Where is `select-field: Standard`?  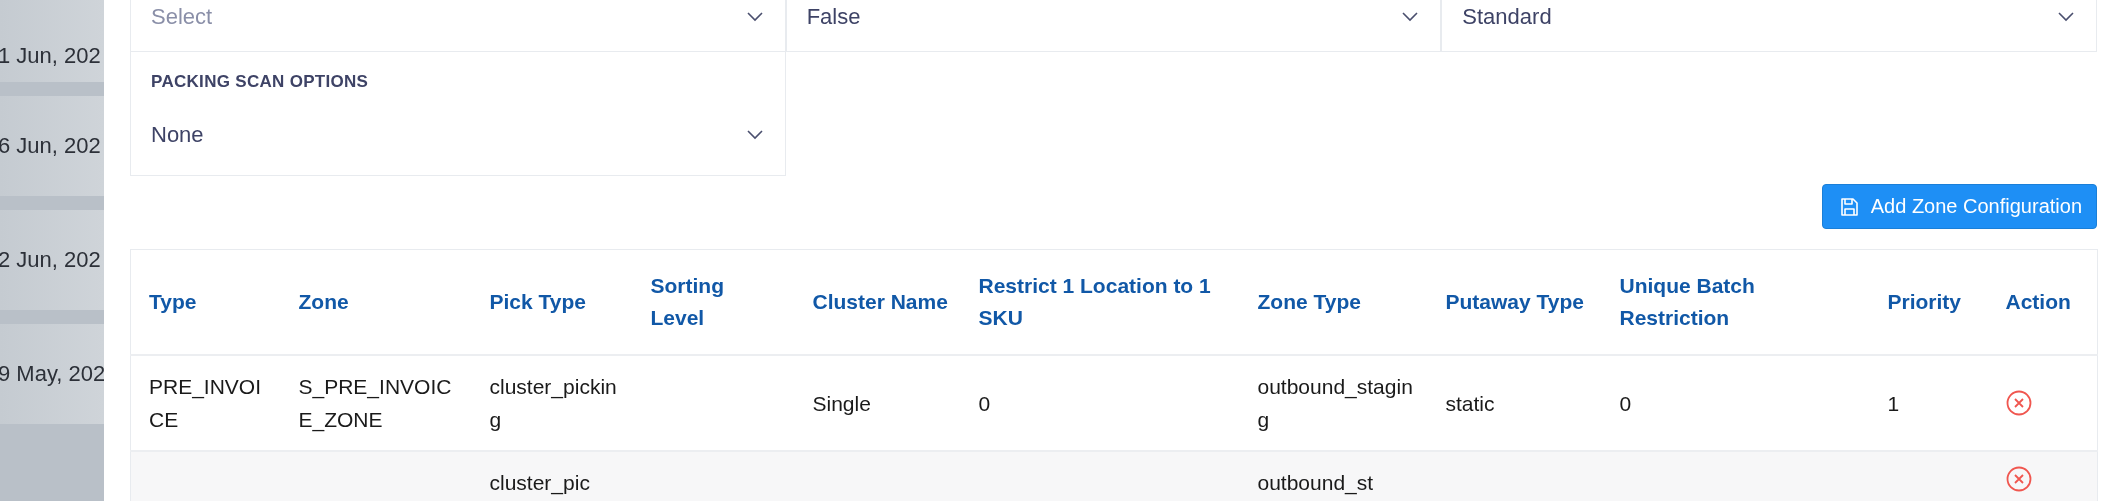
select-field: Standard is located at coordinates (1769, 26).